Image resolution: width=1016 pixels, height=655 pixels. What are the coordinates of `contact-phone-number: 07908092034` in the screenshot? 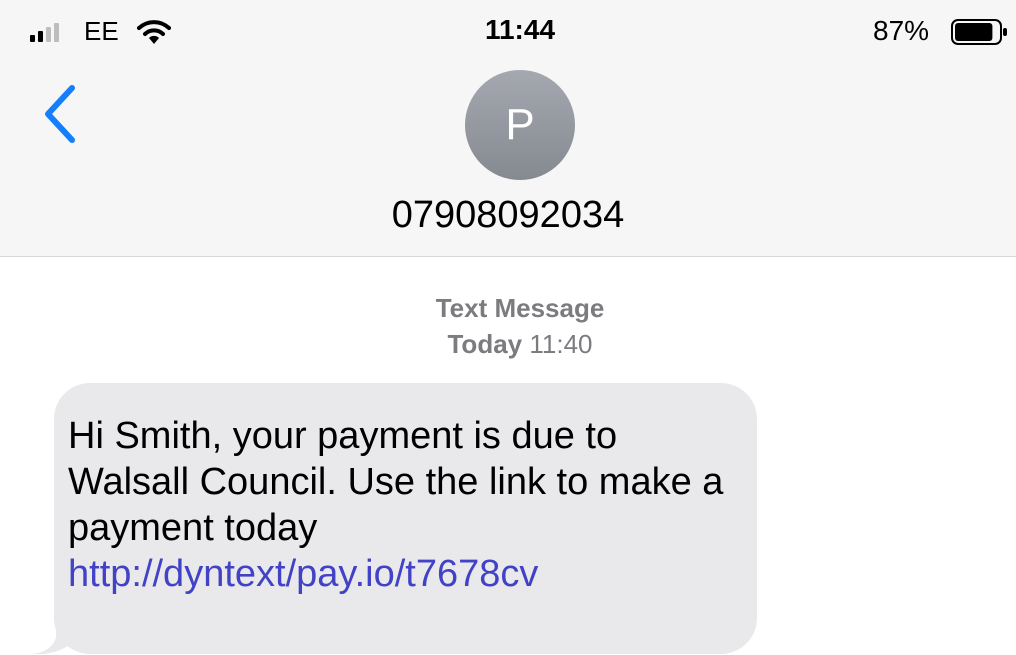 It's located at (508, 215).